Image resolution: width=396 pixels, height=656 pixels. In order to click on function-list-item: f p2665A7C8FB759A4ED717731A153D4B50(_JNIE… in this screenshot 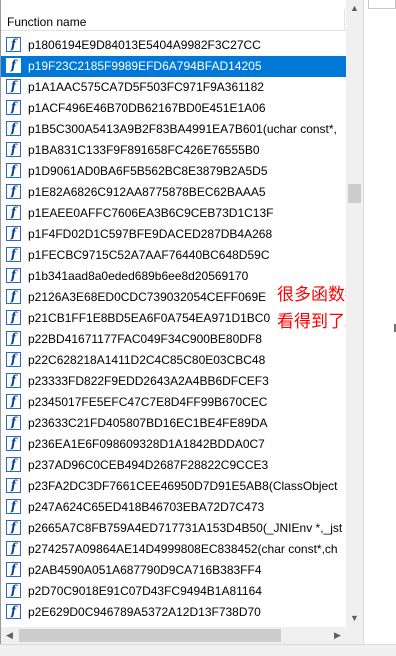, I will do `click(173, 528)`.